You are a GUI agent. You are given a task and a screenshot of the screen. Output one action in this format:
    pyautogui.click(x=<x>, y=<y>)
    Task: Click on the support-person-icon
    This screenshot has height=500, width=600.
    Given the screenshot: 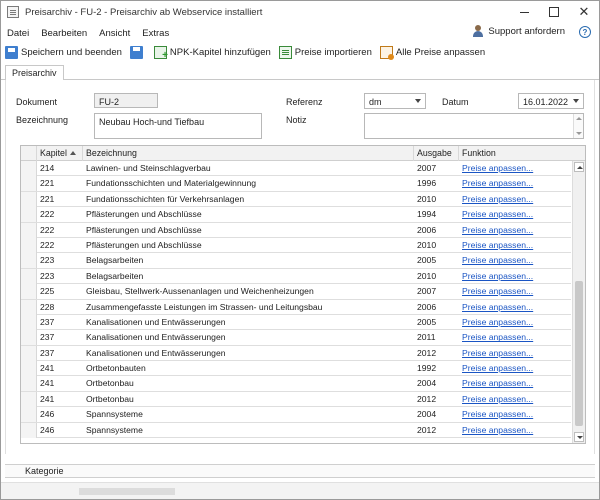 What is the action you would take?
    pyautogui.click(x=478, y=31)
    